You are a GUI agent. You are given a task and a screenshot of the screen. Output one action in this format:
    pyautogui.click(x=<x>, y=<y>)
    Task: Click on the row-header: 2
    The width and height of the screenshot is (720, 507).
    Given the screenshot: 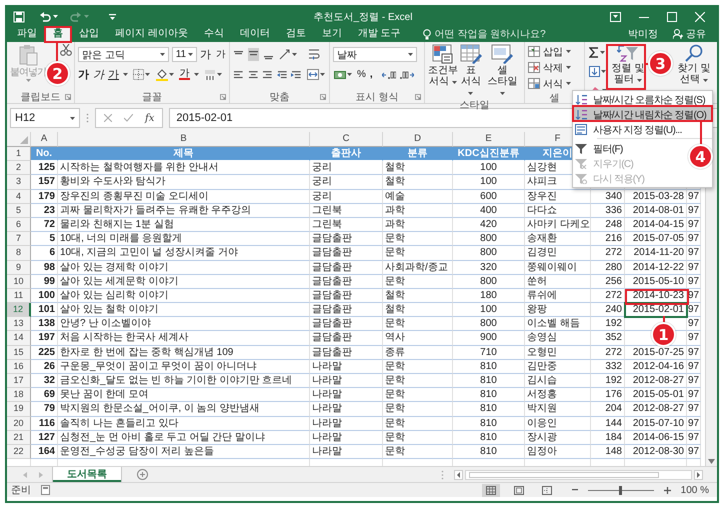 What is the action you would take?
    pyautogui.click(x=19, y=168)
    